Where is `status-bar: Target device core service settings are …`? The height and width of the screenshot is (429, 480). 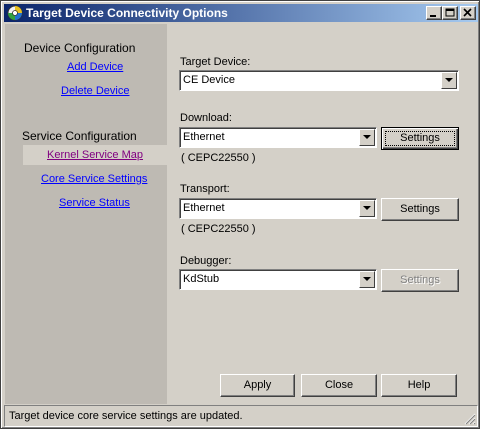
status-bar: Target device core service settings are … is located at coordinates (241, 416).